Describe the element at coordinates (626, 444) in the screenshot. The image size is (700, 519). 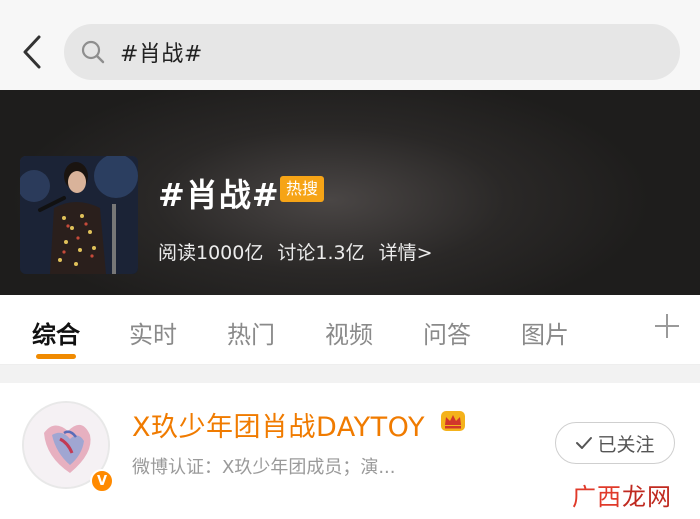
I see `follow-label: 已关注` at that location.